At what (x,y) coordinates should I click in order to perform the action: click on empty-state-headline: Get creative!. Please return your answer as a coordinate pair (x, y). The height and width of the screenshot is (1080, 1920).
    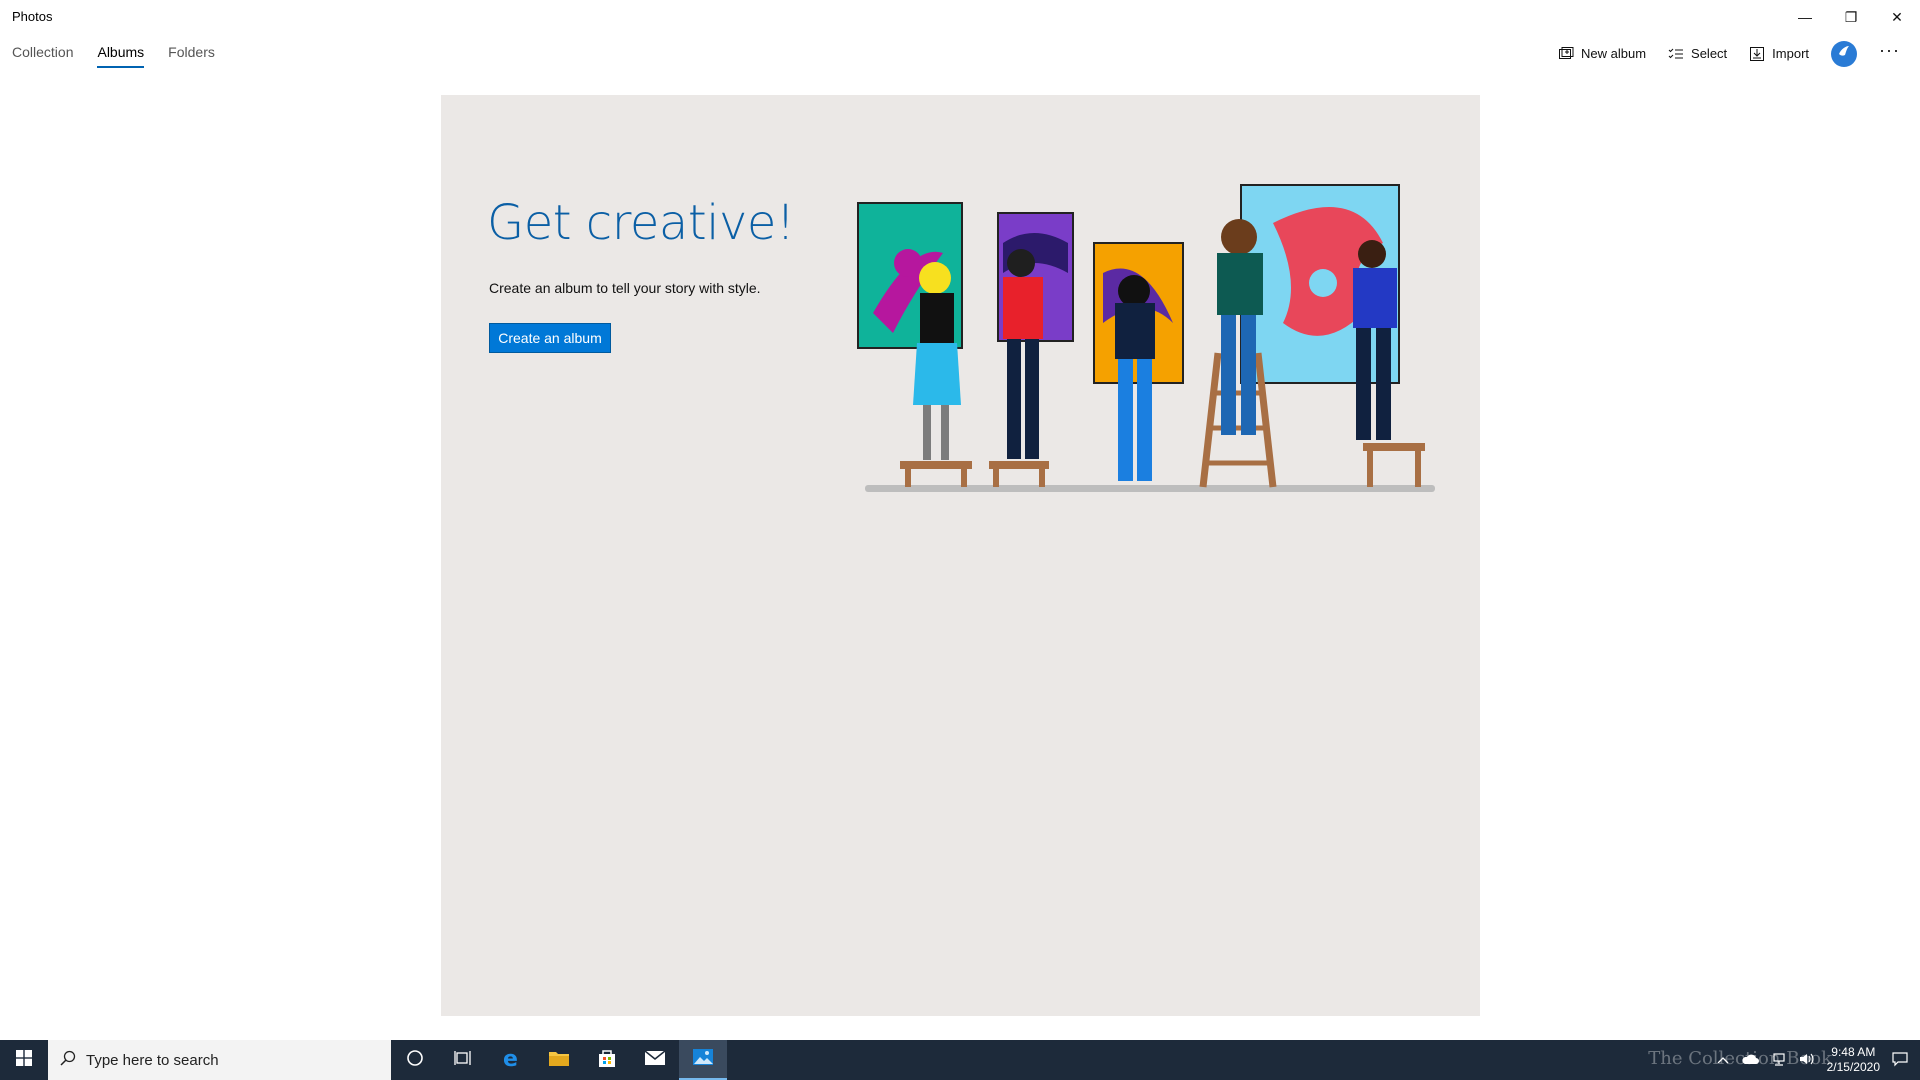
    Looking at the image, I should click on (641, 223).